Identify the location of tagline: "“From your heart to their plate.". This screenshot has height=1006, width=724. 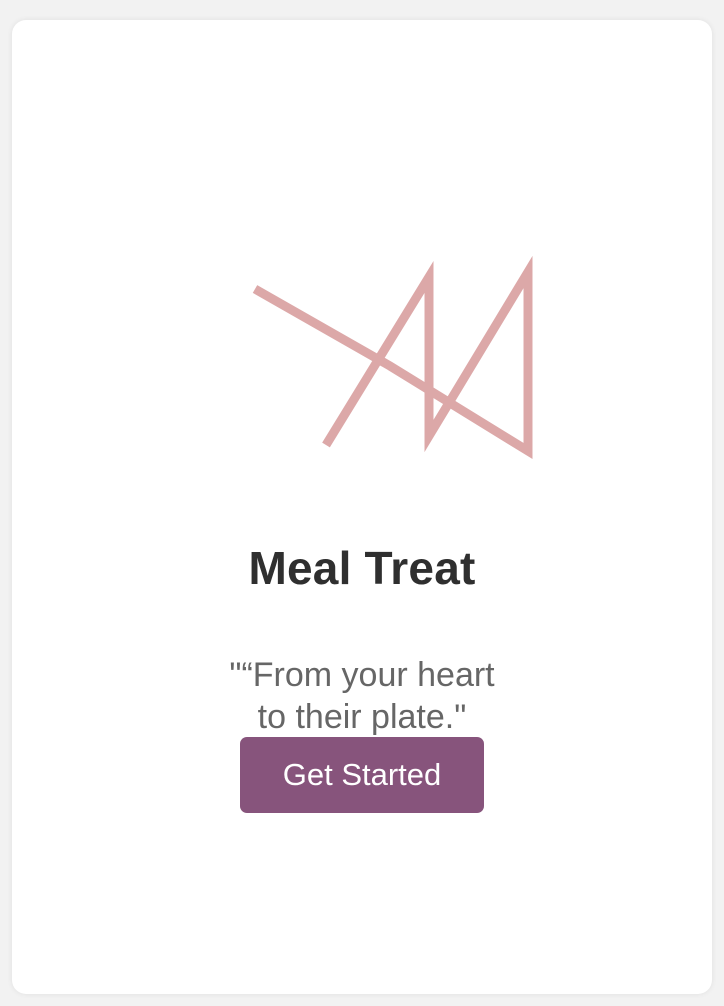
(362, 696).